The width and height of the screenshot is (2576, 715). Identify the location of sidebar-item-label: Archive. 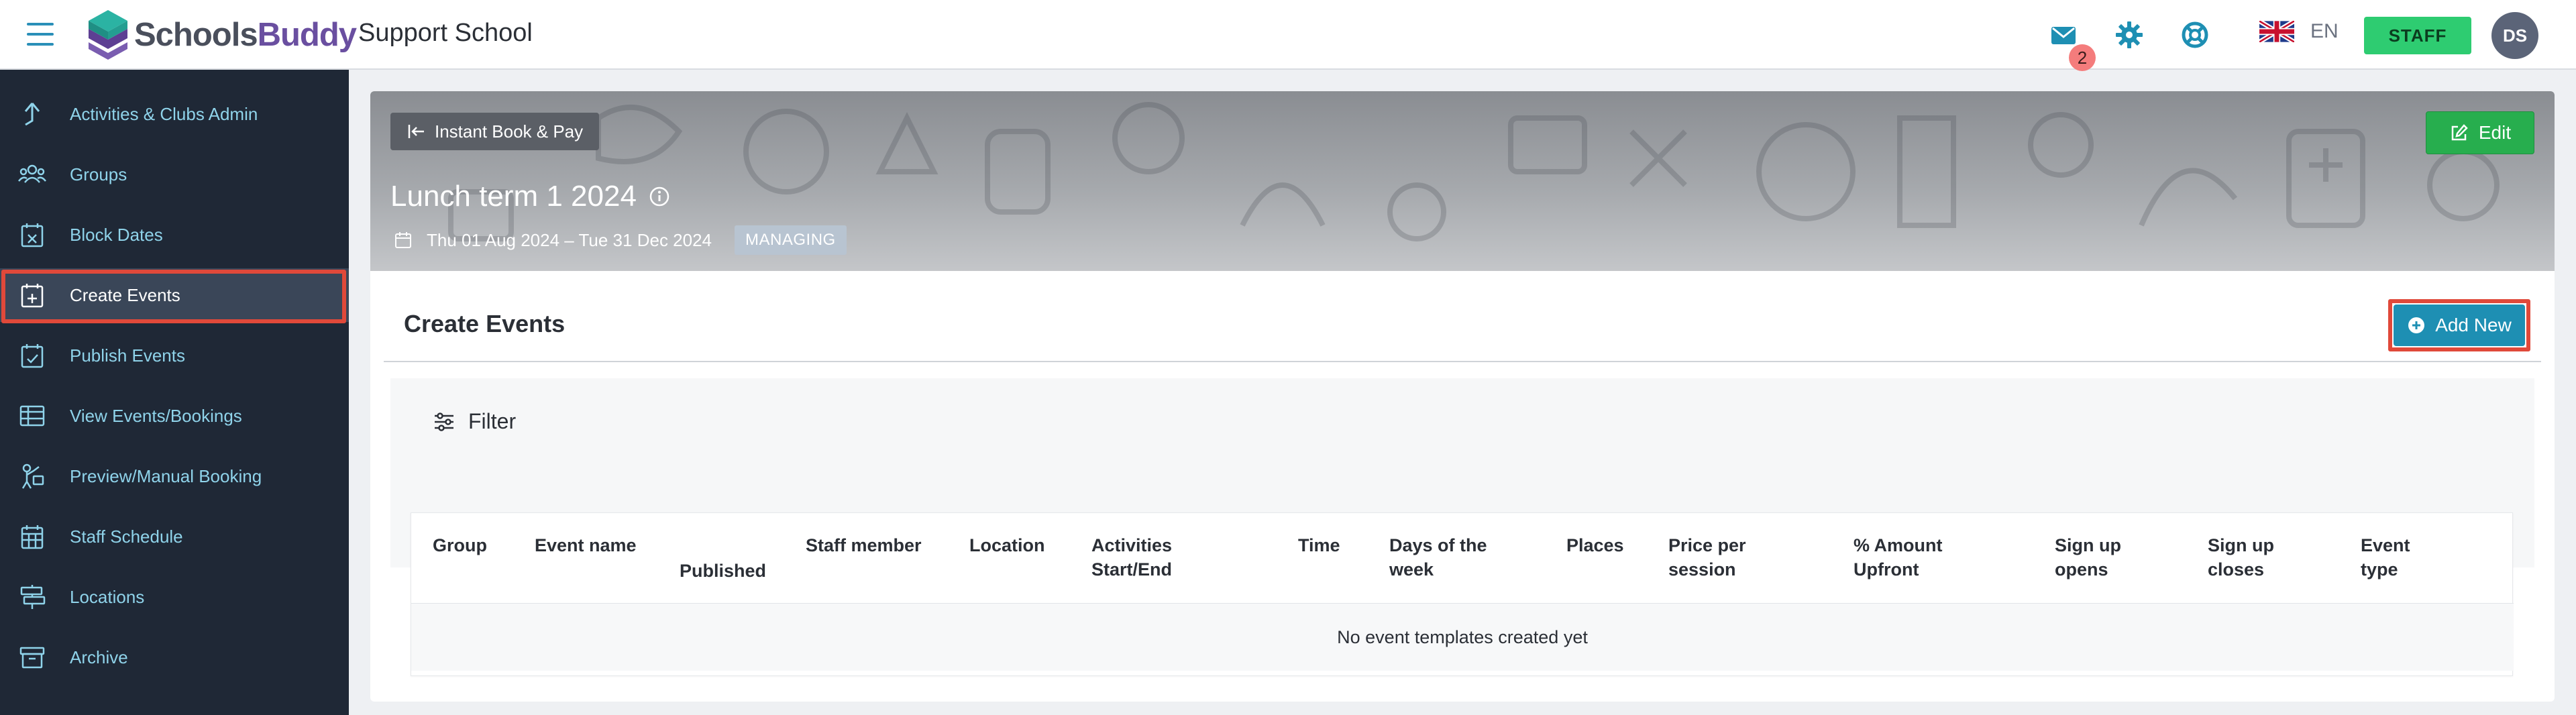
(99, 657).